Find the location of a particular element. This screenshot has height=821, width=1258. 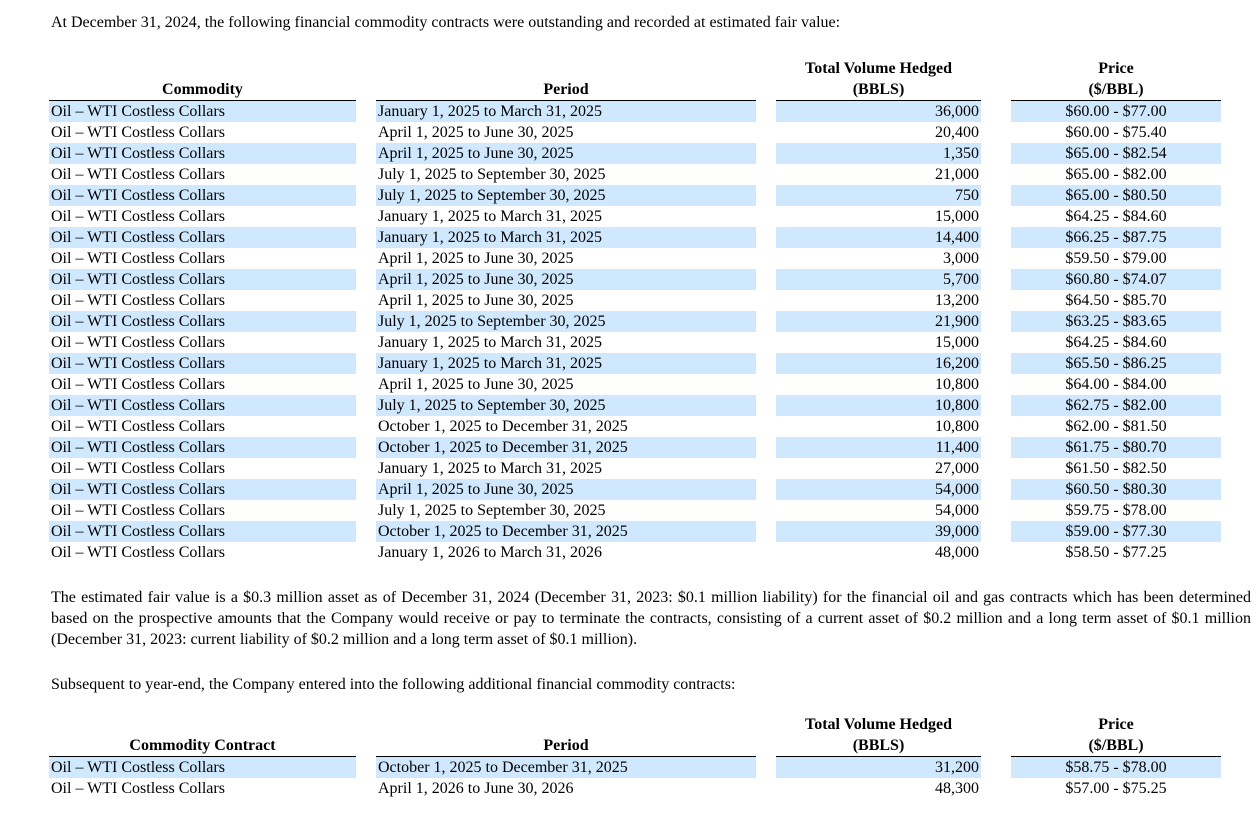

price-cell: $63.25 - $83.65 is located at coordinates (1116, 321).